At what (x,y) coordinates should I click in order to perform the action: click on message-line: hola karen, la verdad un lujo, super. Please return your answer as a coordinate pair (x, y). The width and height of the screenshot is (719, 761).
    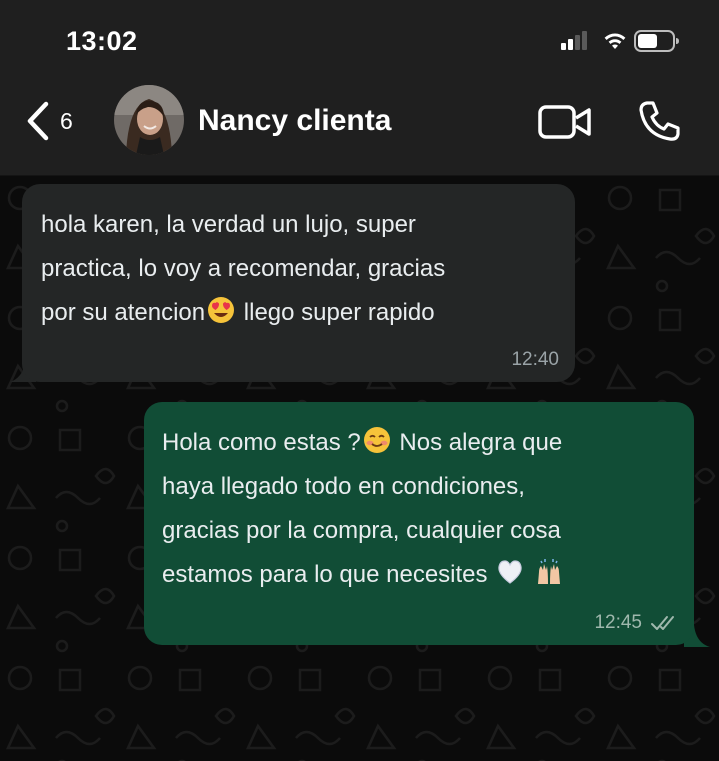
    Looking at the image, I should click on (228, 224).